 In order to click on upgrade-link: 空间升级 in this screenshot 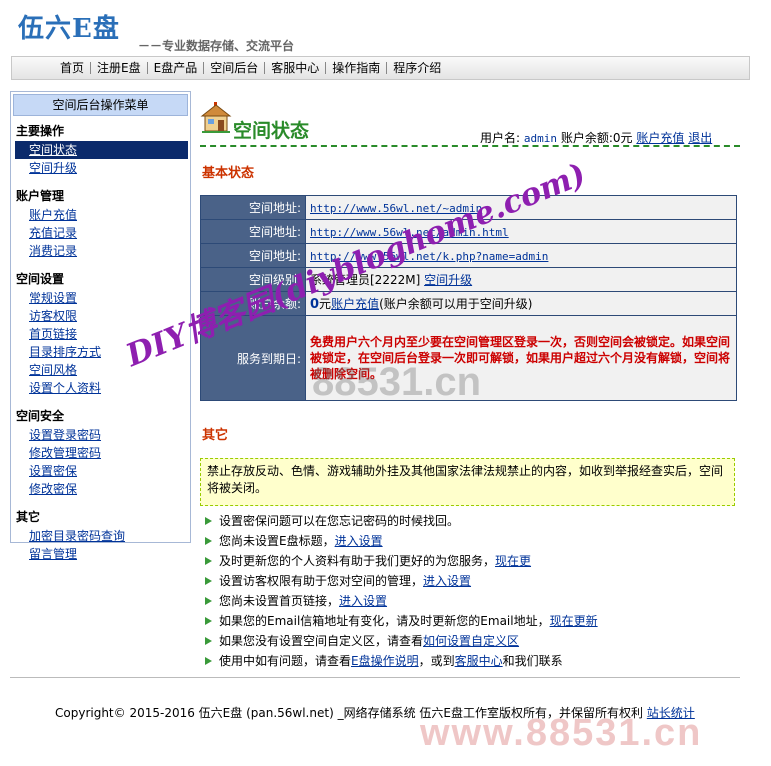, I will do `click(448, 280)`.